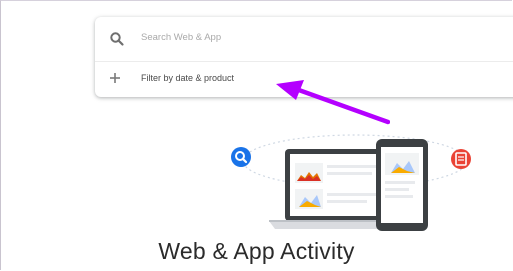 The width and height of the screenshot is (513, 271). Describe the element at coordinates (256, 251) in the screenshot. I see `page-title: Web & App Activity` at that location.